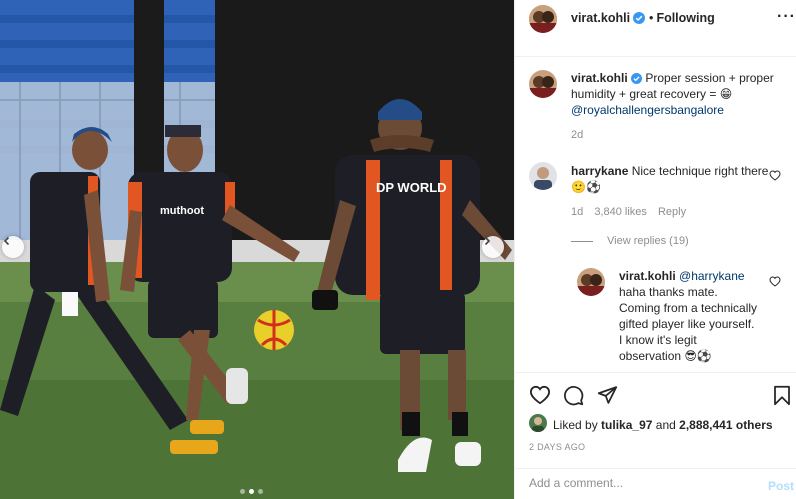  I want to click on comment-username: harrykane, so click(599, 171).